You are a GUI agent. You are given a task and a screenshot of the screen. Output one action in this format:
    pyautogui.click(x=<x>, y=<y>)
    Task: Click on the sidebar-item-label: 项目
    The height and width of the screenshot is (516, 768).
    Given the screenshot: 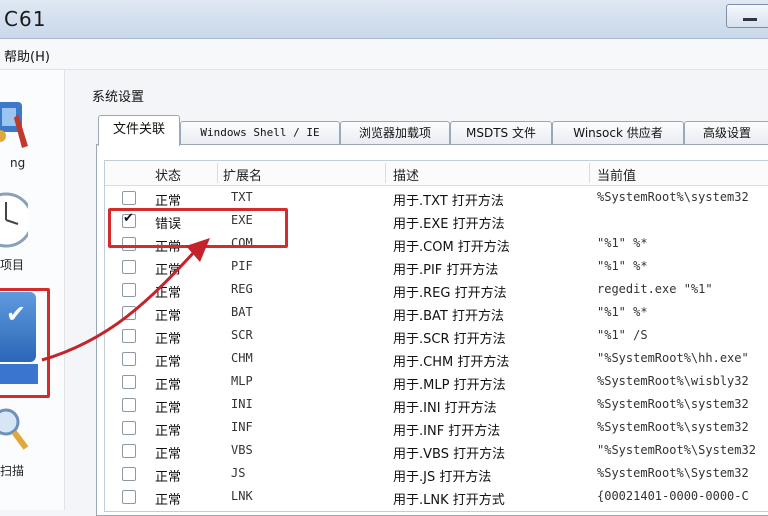 What is the action you would take?
    pyautogui.click(x=12, y=265)
    